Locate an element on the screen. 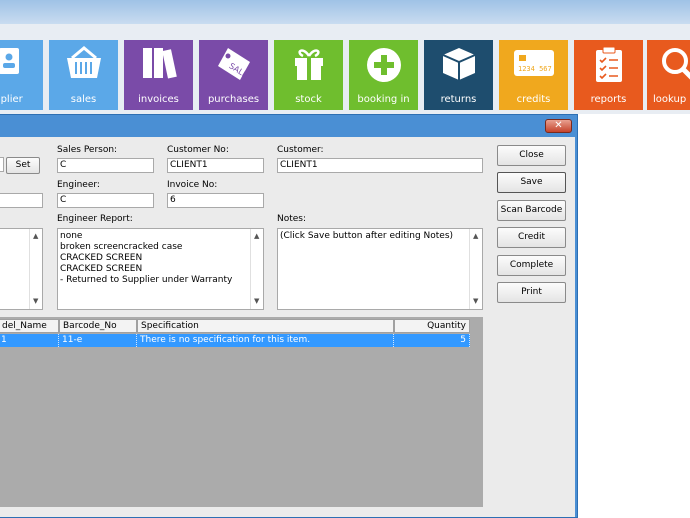 Image resolution: width=690 pixels, height=518 pixels. tile-stock: stock is located at coordinates (308, 75).